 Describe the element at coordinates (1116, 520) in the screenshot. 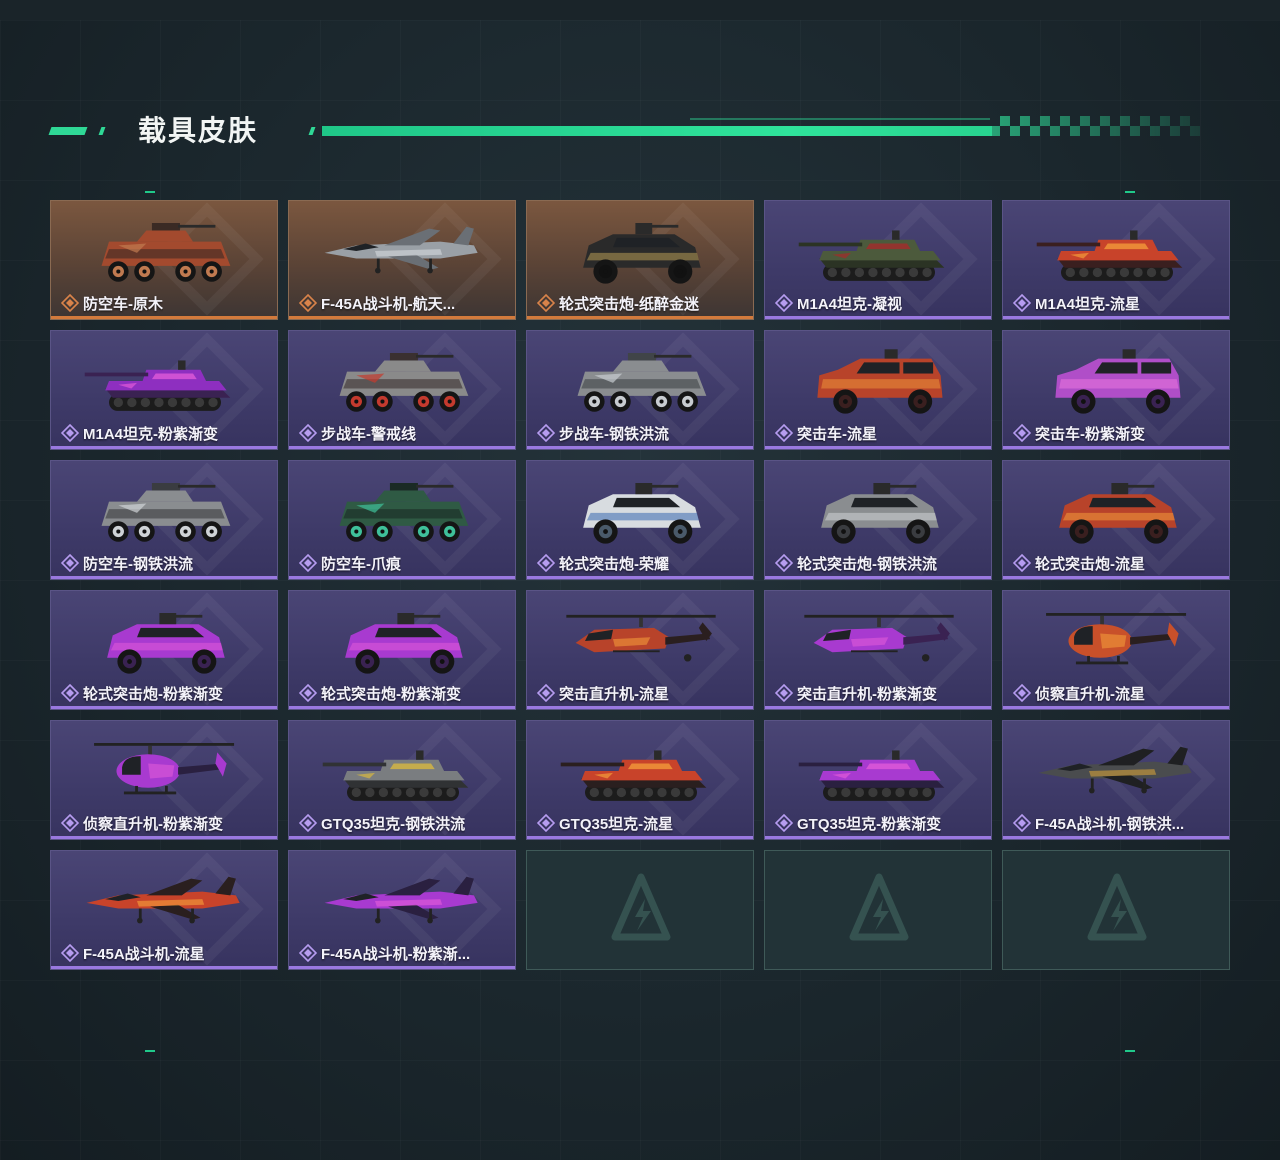

I see `skin-card: 轮式突击炮-流星` at that location.